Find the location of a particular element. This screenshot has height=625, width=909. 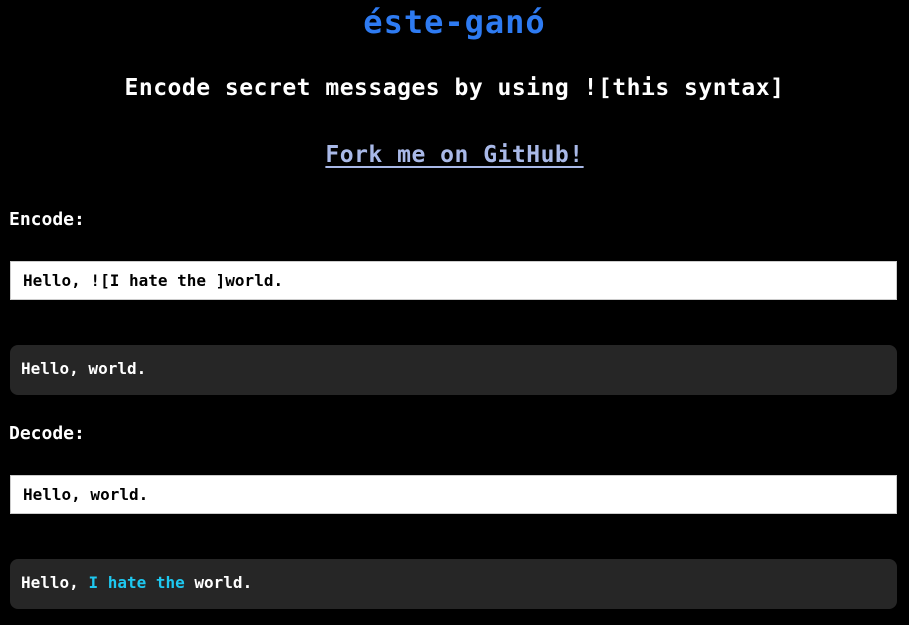

decode-output: Hello, I hate the world. is located at coordinates (453, 584).